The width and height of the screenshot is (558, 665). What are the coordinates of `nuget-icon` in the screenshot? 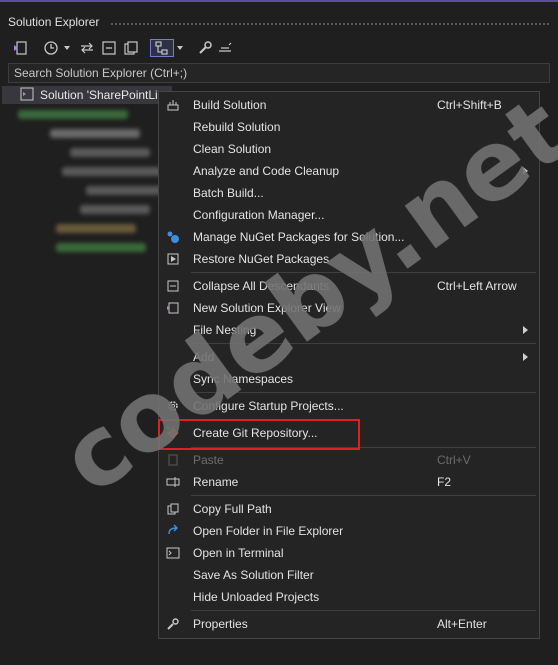 It's located at (173, 237).